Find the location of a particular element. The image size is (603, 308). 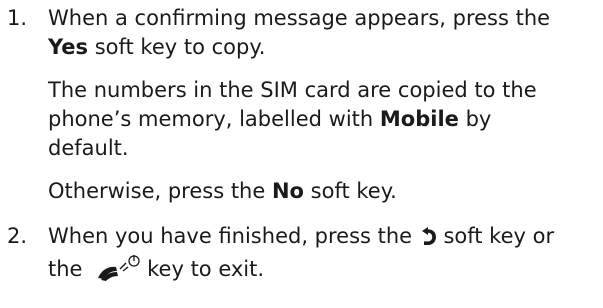

step-text: key to exit. is located at coordinates (206, 269).